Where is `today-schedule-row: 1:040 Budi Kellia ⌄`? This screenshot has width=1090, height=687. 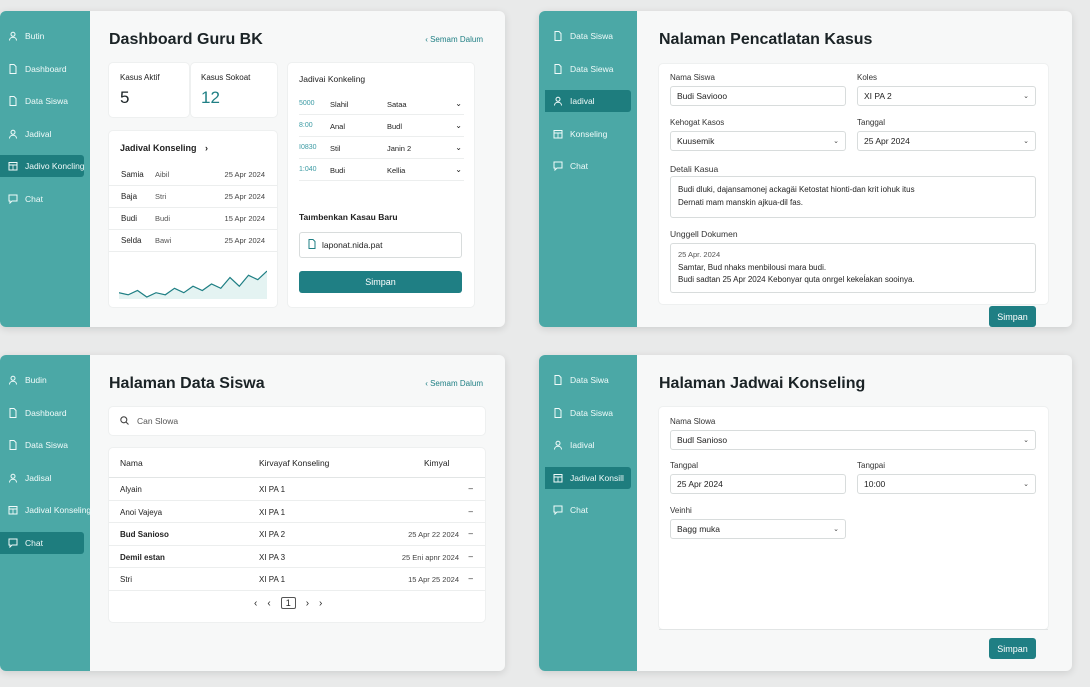
today-schedule-row: 1:040 Budi Kellia ⌄ is located at coordinates (381, 170).